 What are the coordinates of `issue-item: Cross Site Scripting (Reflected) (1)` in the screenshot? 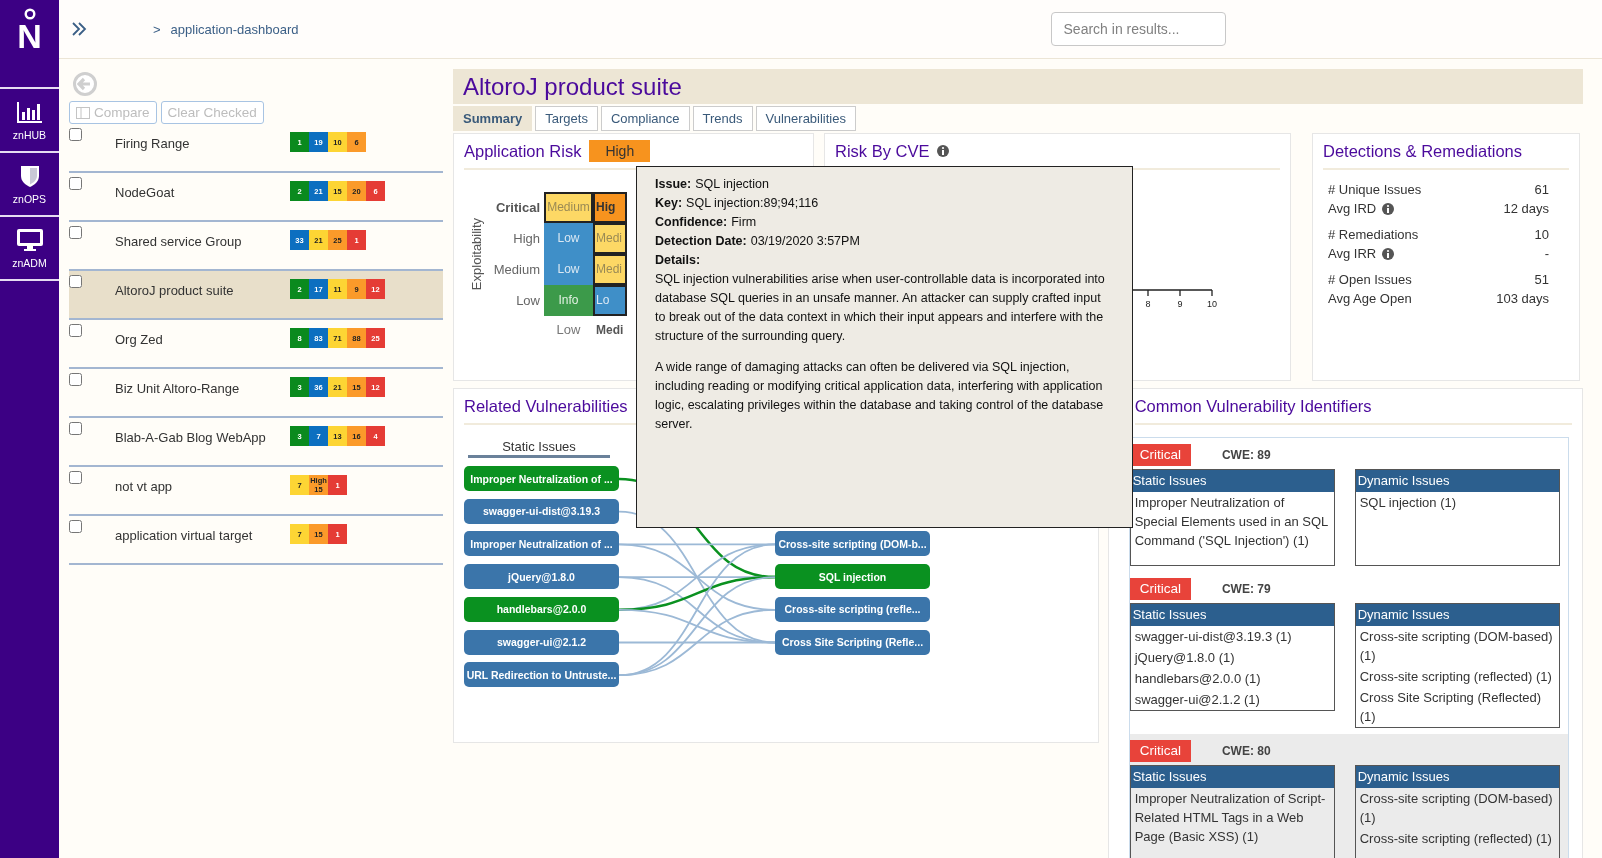 It's located at (1450, 707).